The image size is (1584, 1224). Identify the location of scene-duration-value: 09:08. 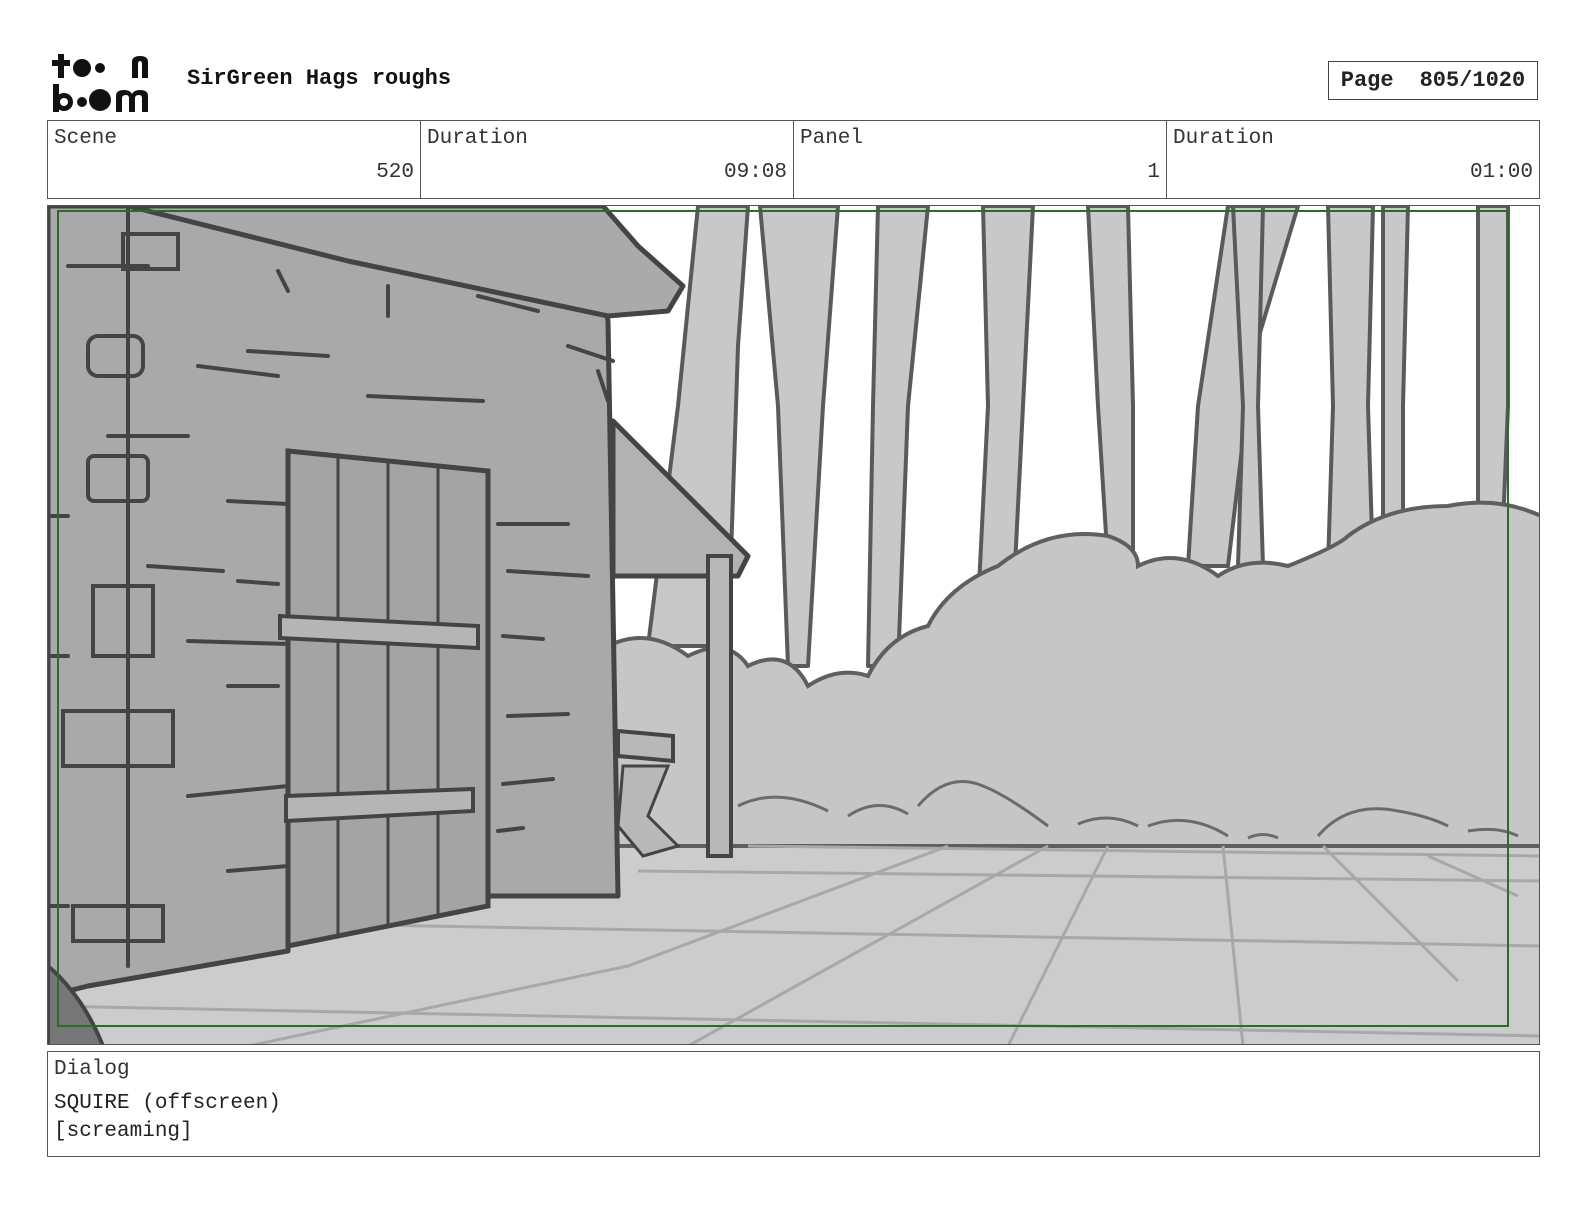
(755, 172).